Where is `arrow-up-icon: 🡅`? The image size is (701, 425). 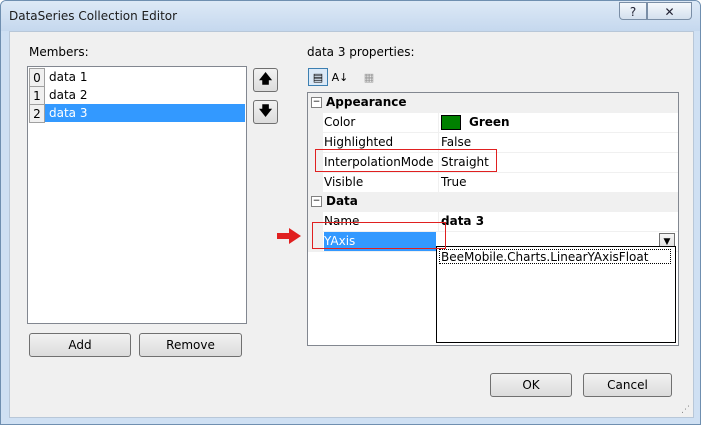 arrow-up-icon: 🡅 is located at coordinates (265, 79).